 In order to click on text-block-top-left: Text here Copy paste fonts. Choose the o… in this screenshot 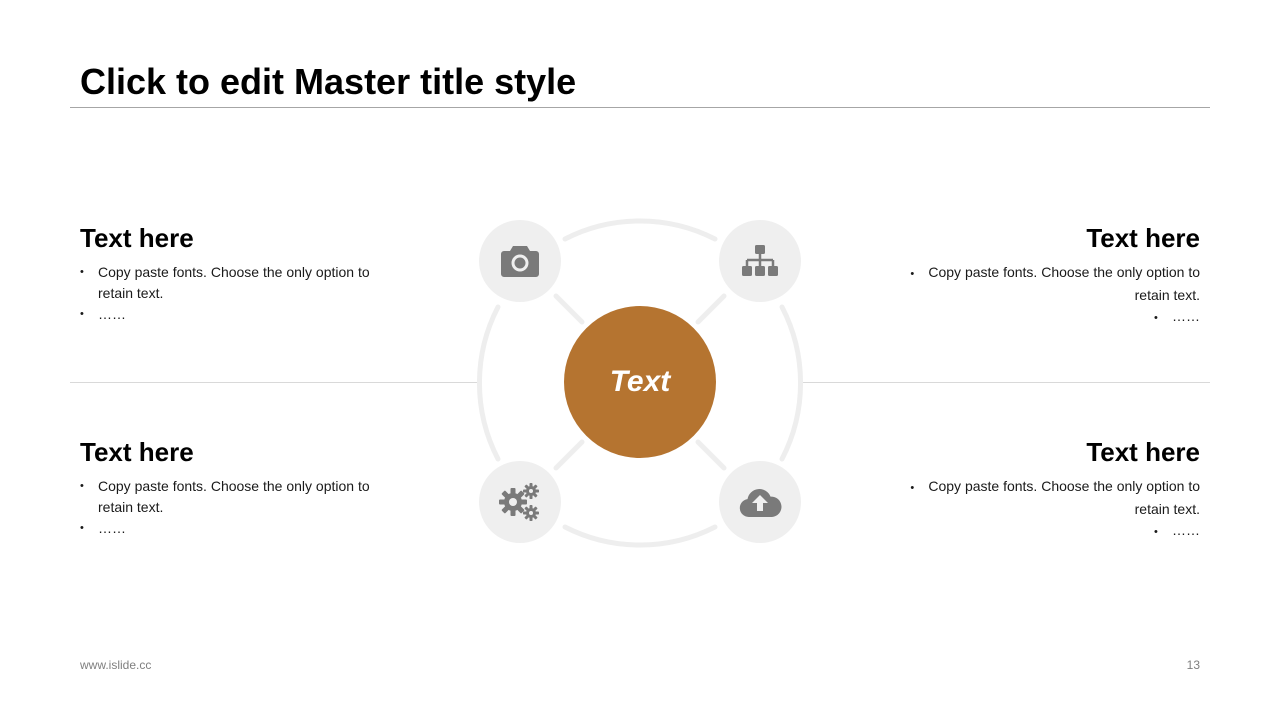, I will do `click(240, 273)`.